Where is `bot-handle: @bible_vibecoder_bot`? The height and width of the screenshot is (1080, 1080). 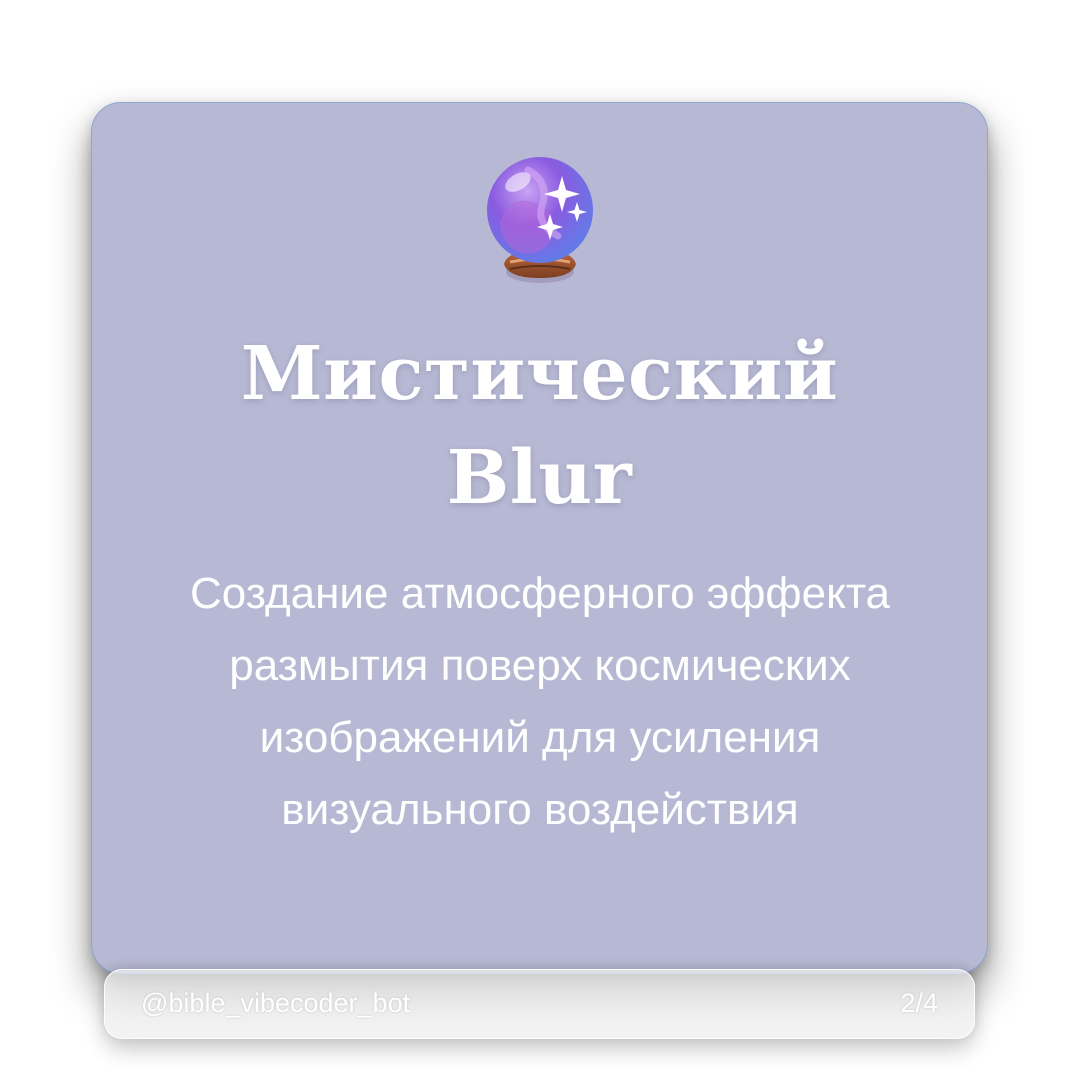
bot-handle: @bible_vibecoder_bot is located at coordinates (276, 1003).